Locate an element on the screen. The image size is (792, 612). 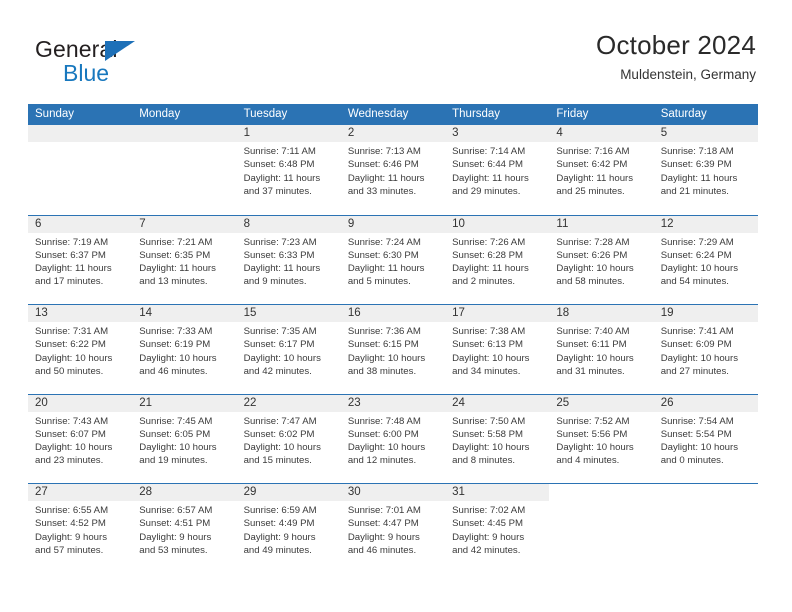
daylight-text-line2: and 37 minutes. is located at coordinates (277, 191).